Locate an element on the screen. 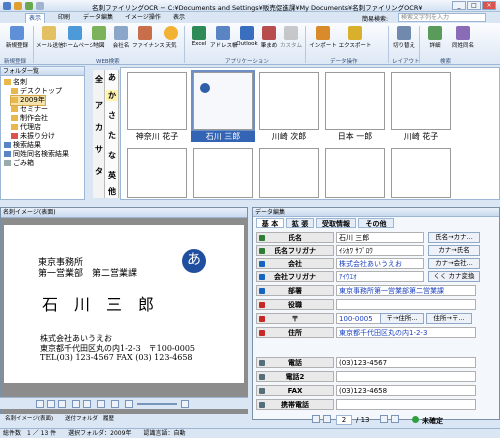 This screenshot has height=438, width=500. card-name: 川崎 次郎 is located at coordinates (289, 136).